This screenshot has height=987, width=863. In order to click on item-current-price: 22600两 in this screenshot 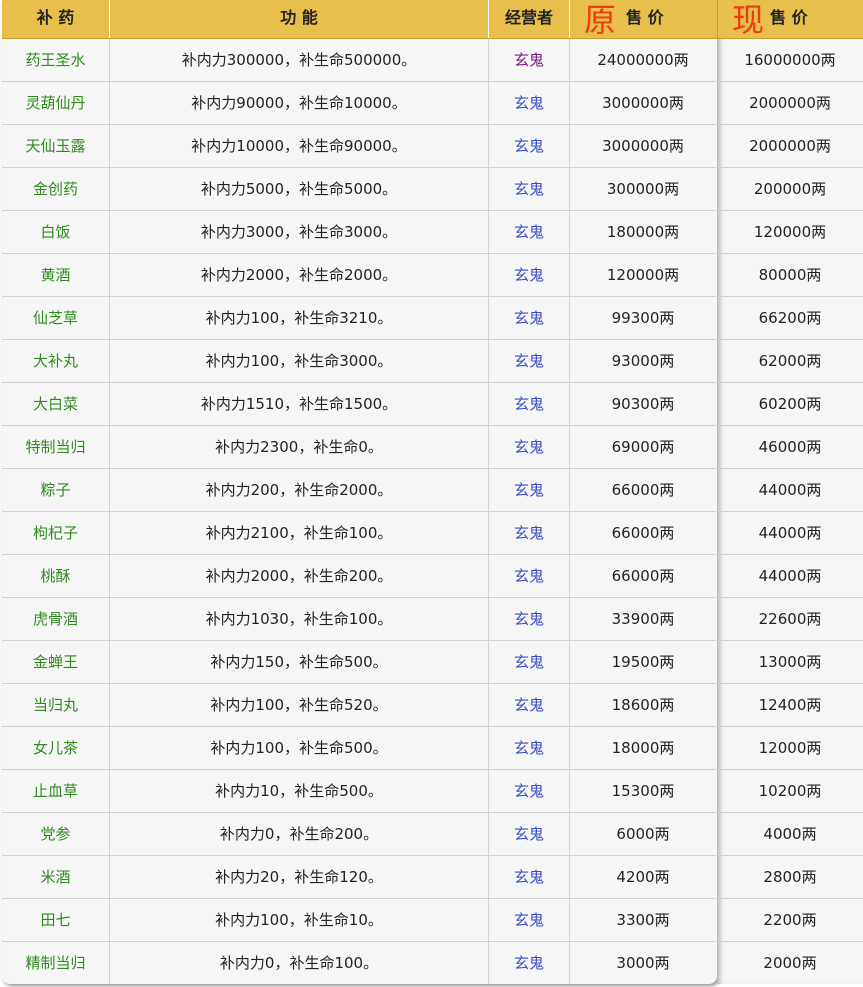, I will do `click(790, 619)`.